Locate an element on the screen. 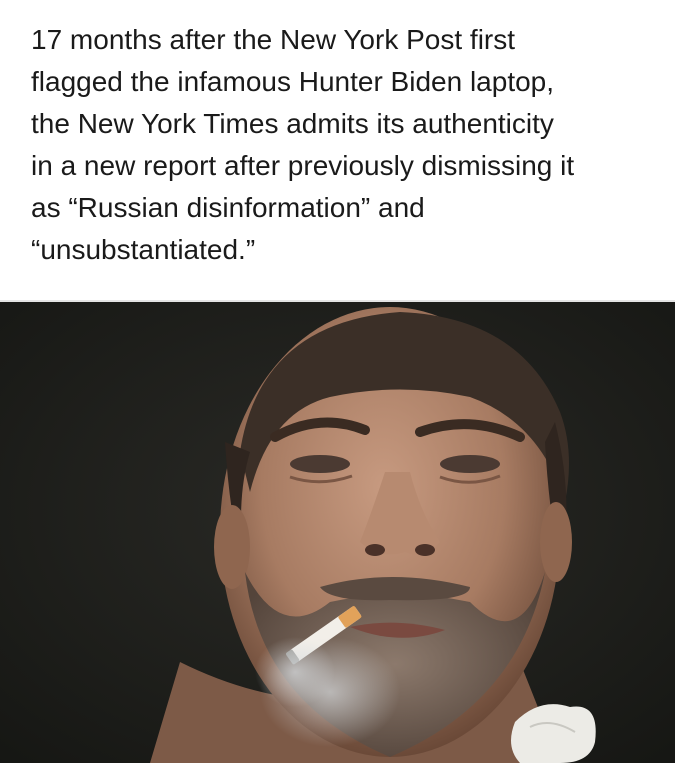 Image resolution: width=675 pixels, height=763 pixels. eye-right is located at coordinates (470, 464).